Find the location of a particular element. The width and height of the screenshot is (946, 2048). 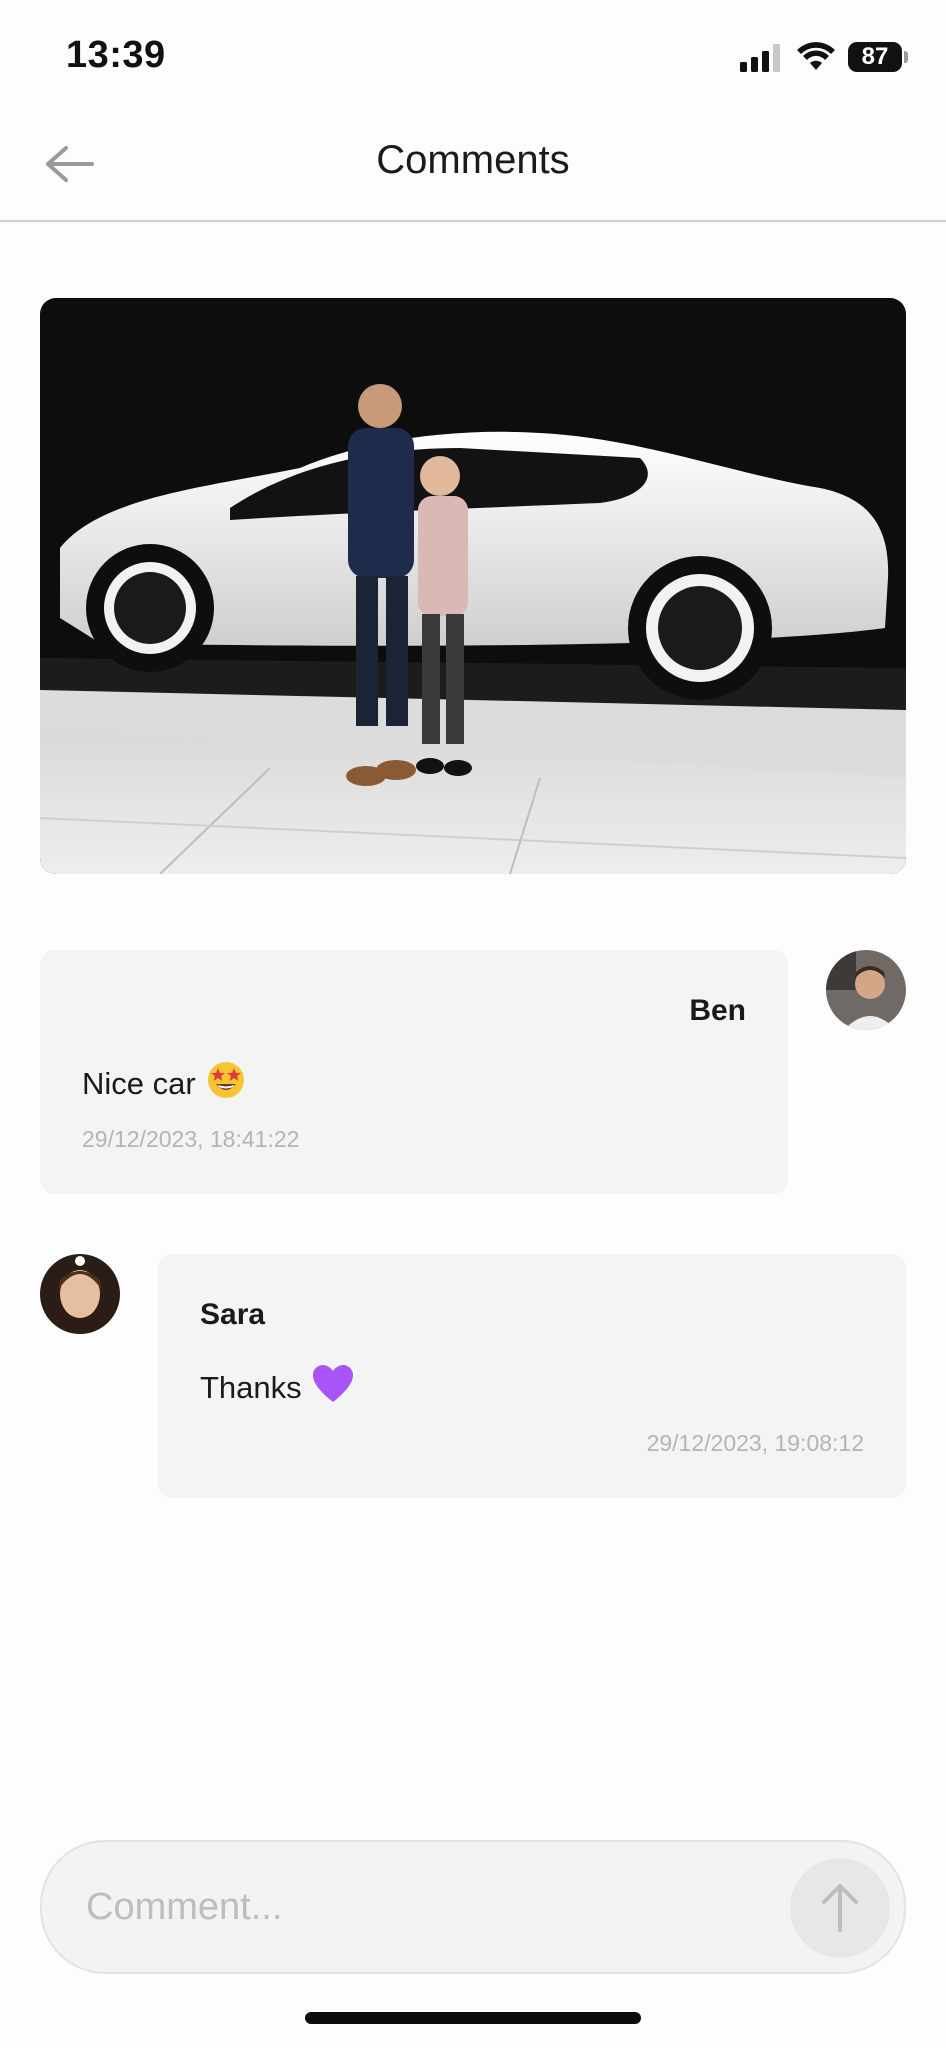

comment-composer is located at coordinates (473, 1907).